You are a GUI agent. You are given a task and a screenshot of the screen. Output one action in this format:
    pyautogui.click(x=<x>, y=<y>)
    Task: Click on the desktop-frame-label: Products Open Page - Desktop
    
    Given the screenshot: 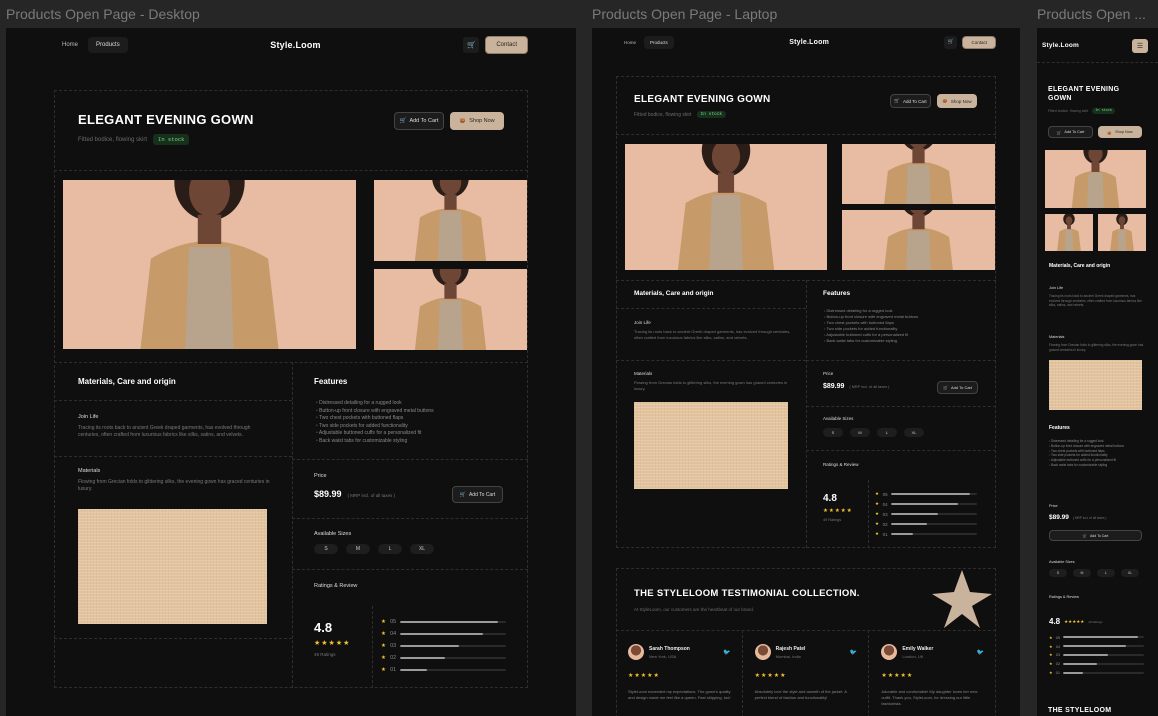 What is the action you would take?
    pyautogui.click(x=103, y=14)
    